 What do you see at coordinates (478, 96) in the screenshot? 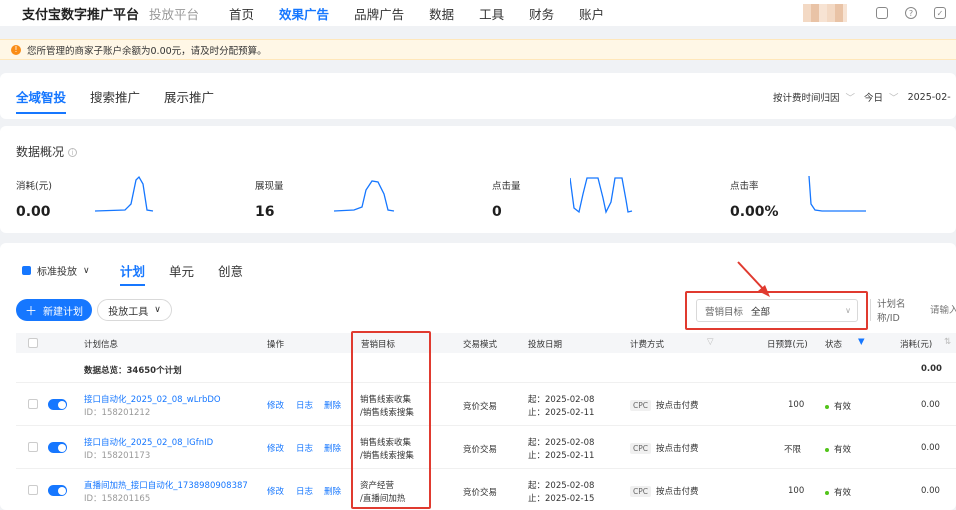
I see `main-tabs-card: 全域智投 搜索推广 展示推广 按计费时间归因 ﹀ 今日 ﹀ 2025-02-` at bounding box center [478, 96].